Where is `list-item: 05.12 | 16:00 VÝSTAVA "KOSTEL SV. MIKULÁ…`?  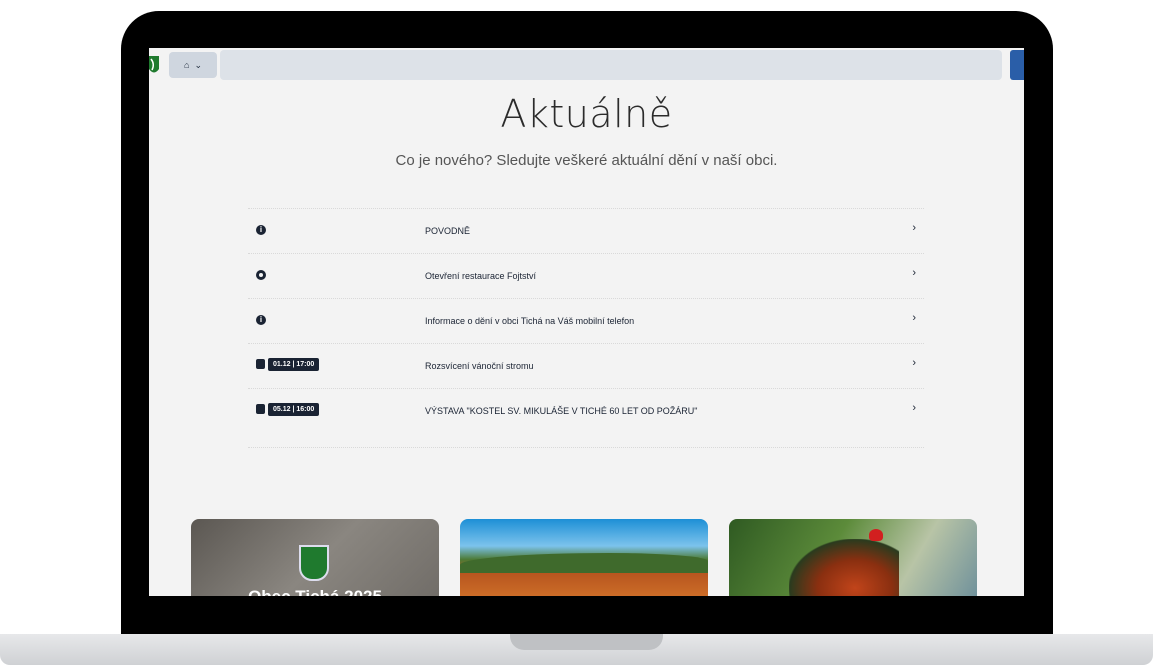 list-item: 05.12 | 16:00 VÝSTAVA "KOSTEL SV. MIKULÁ… is located at coordinates (586, 418).